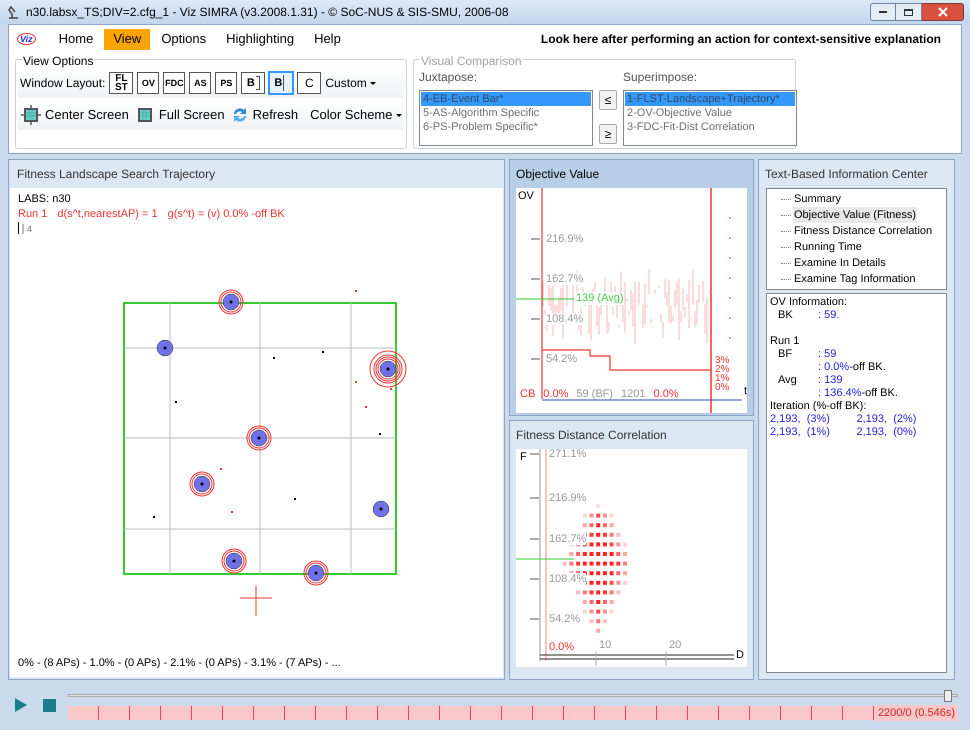  What do you see at coordinates (840, 263) in the screenshot?
I see `tree-item: Examine In Details` at bounding box center [840, 263].